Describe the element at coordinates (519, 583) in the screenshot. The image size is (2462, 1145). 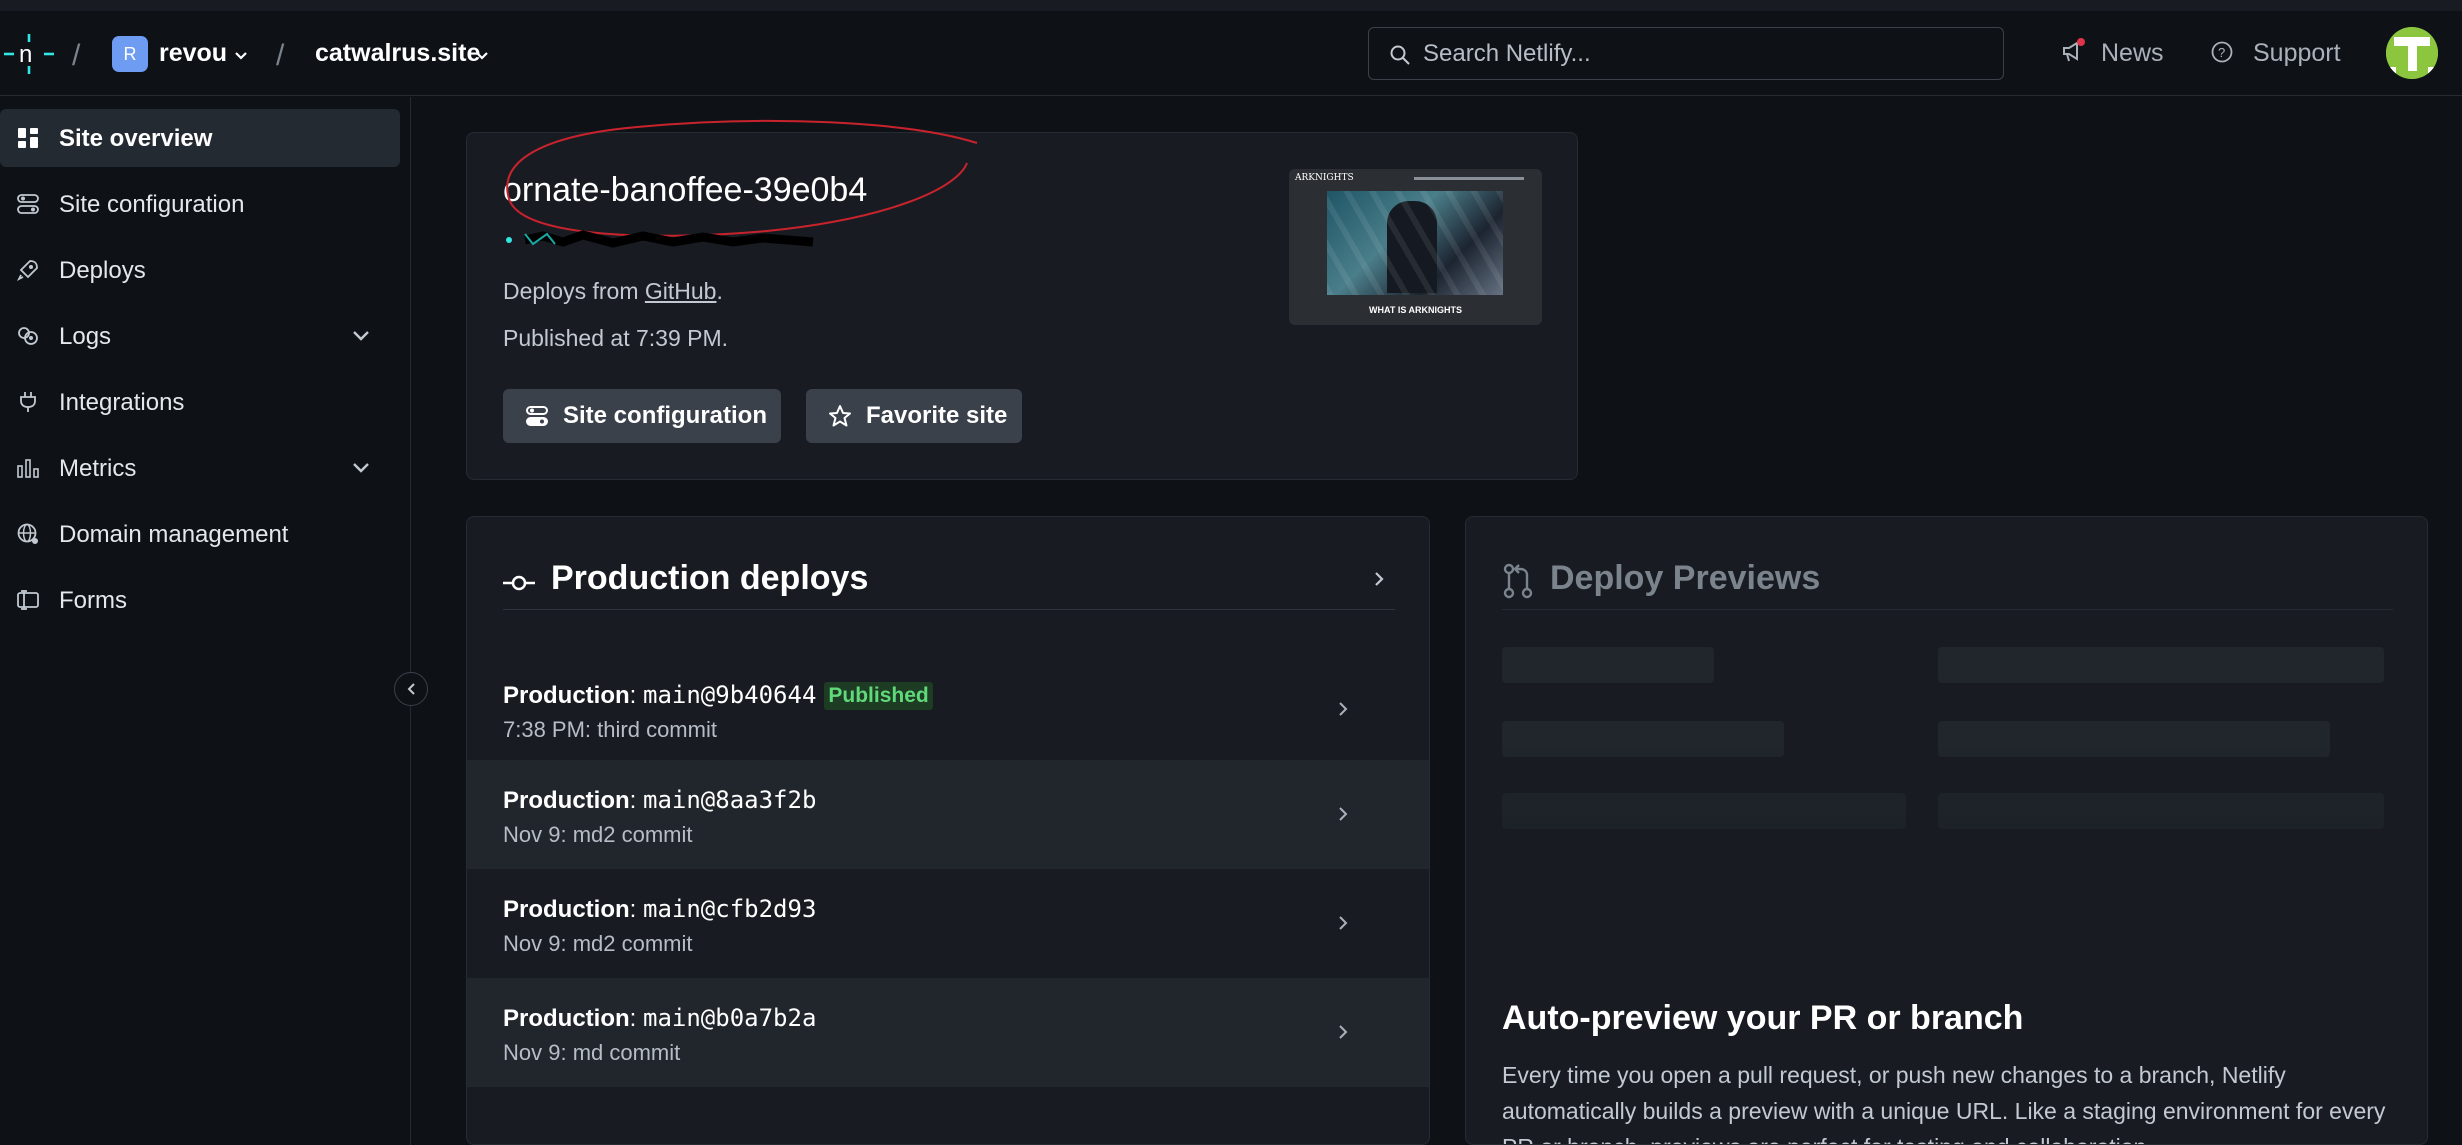
I see `commit-icon` at that location.